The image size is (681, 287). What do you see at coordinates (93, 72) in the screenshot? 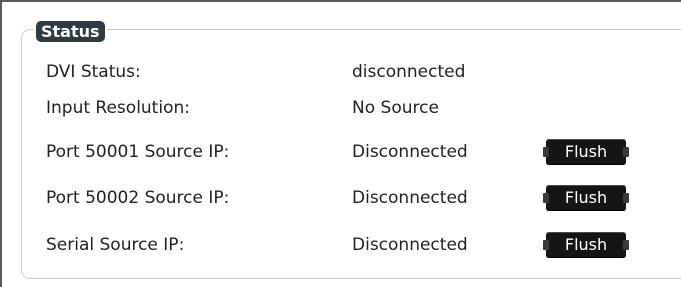
I see `dvi-status-label: DVI Status:` at bounding box center [93, 72].